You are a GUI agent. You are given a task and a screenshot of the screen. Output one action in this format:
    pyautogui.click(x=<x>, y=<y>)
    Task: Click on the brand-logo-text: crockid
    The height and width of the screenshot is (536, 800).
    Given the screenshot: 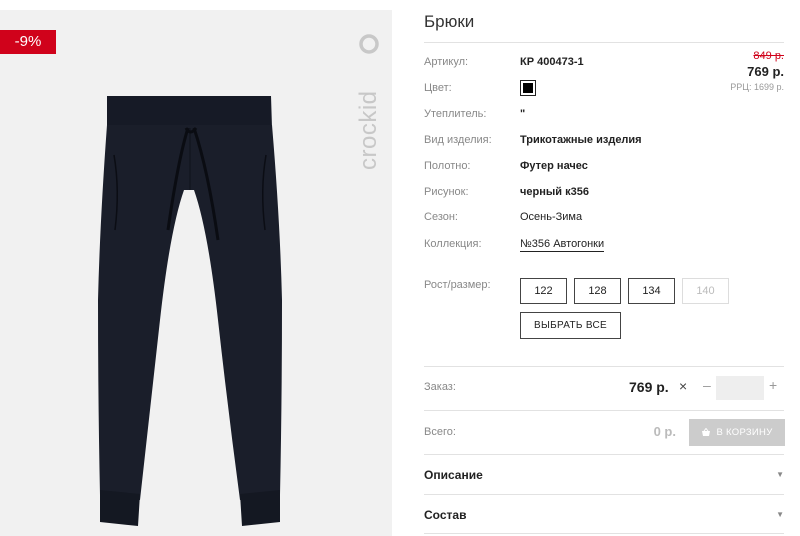 What is the action you would take?
    pyautogui.click(x=368, y=130)
    